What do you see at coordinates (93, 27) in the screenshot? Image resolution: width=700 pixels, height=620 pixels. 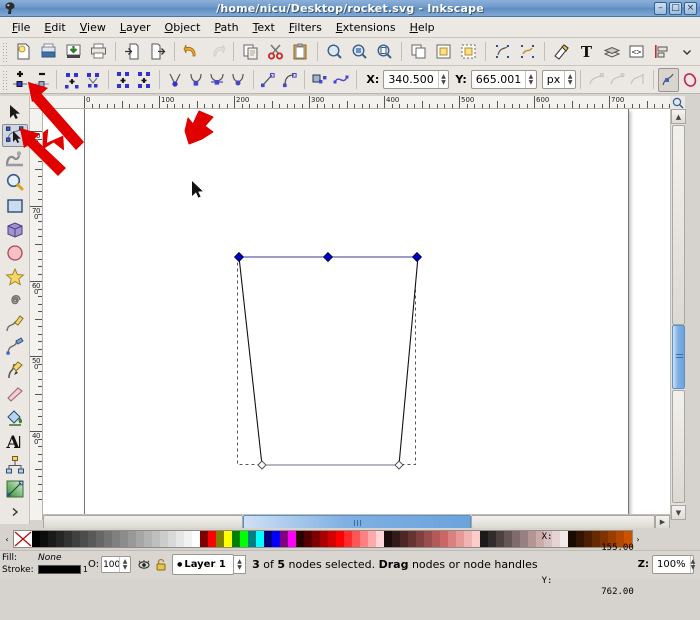 I see `menu-view: View` at bounding box center [93, 27].